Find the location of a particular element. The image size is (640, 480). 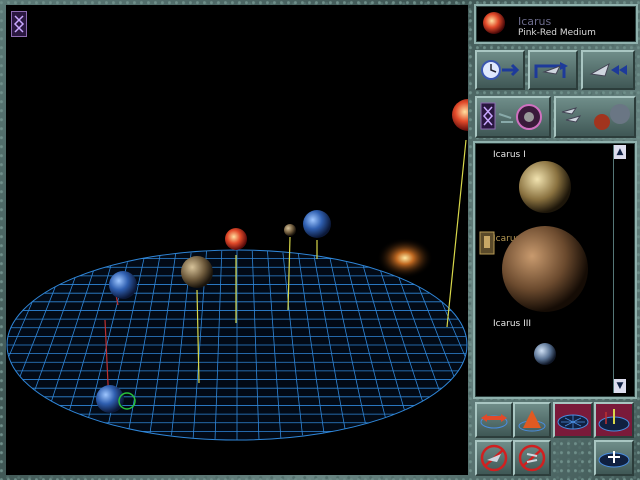

grid-add-icon is located at coordinates (614, 459).